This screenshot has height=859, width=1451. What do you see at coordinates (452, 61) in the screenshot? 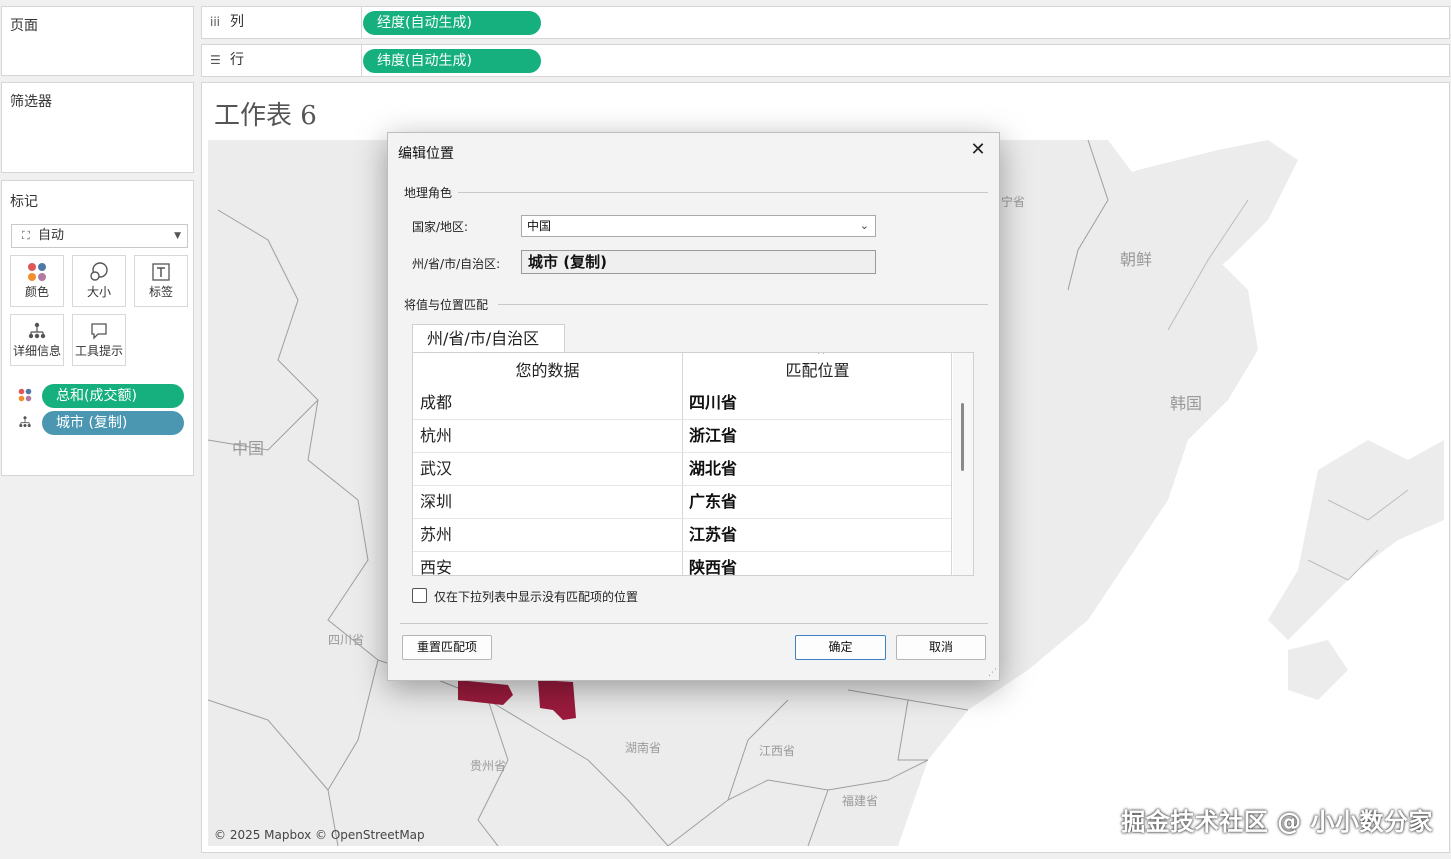
I see `latitude-pill: 纬度(自动生成)` at bounding box center [452, 61].